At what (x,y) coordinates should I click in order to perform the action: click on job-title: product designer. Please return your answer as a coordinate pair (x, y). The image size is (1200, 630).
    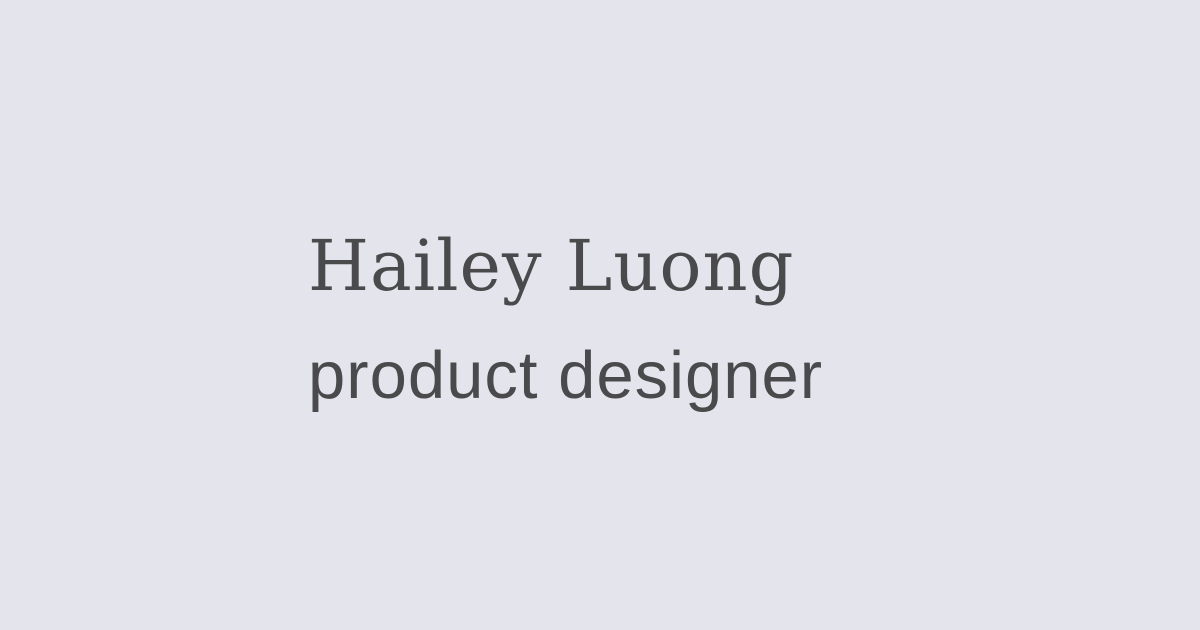
    Looking at the image, I should click on (566, 375).